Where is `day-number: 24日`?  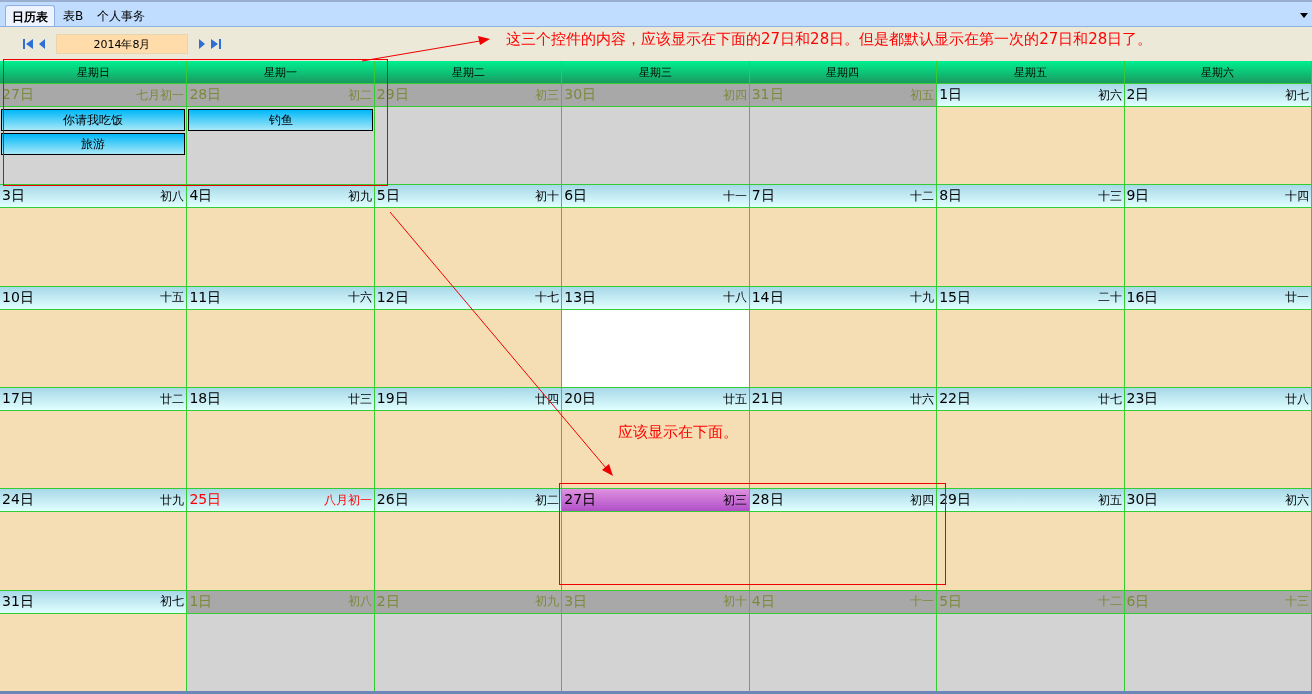
day-number: 24日 is located at coordinates (18, 500).